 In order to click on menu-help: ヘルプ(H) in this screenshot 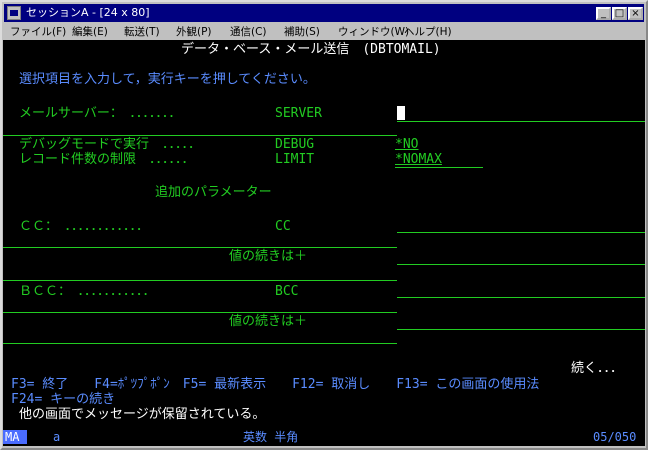, I will do `click(428, 32)`.